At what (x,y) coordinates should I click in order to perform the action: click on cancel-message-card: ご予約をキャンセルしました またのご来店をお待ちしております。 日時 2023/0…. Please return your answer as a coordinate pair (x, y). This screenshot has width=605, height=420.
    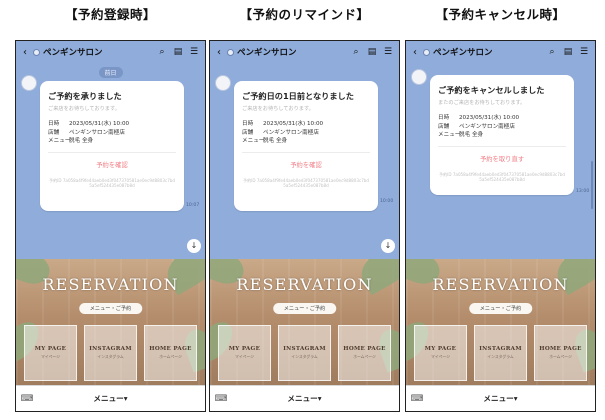
    Looking at the image, I should click on (502, 135).